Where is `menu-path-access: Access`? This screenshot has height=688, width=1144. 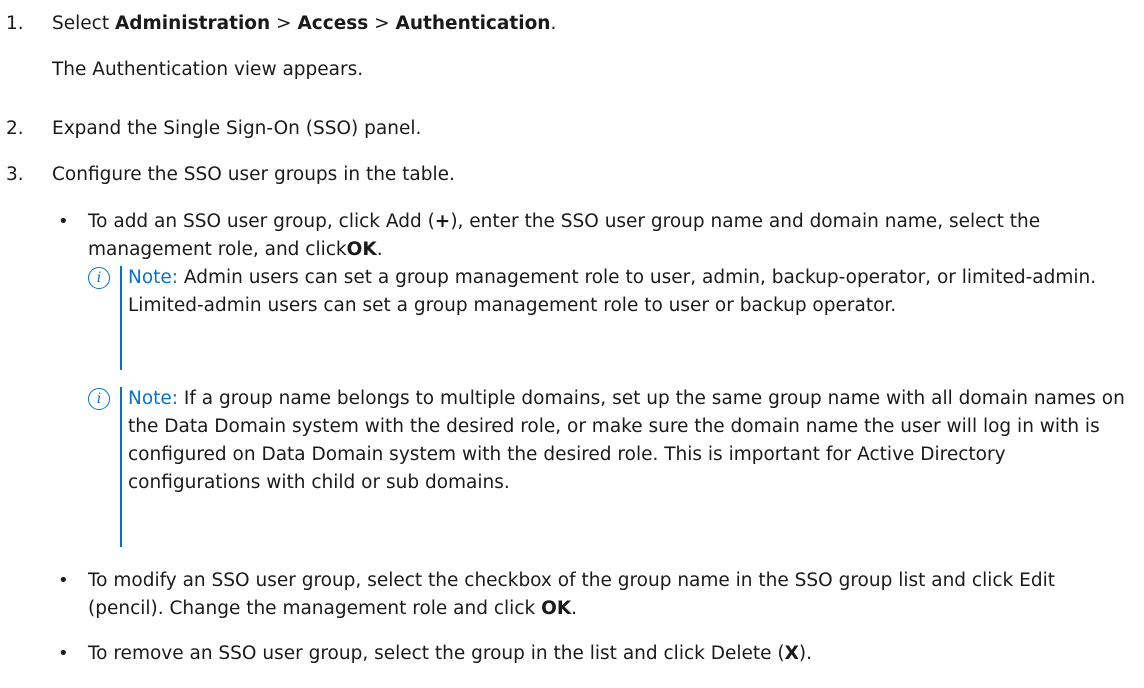
menu-path-access: Access is located at coordinates (333, 23).